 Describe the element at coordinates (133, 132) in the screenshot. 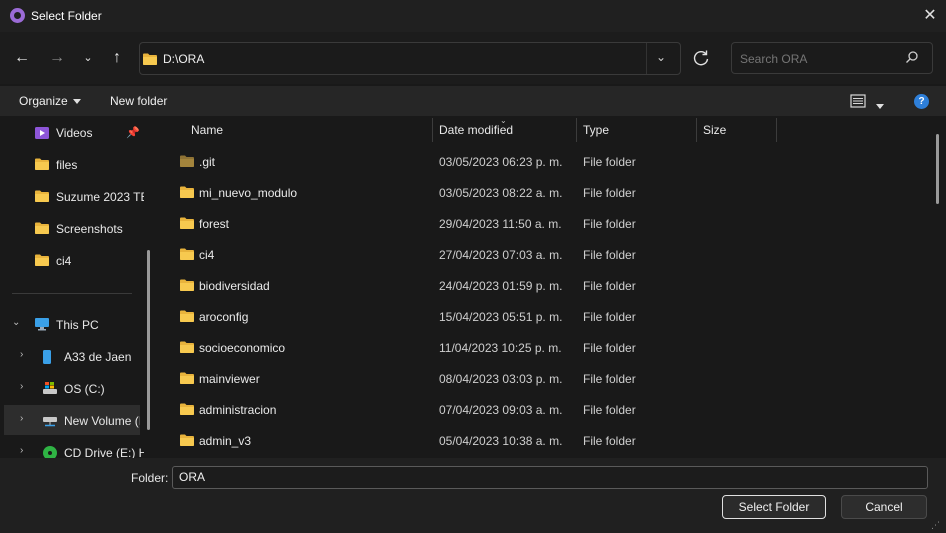

I see `pin-icon: 📌` at that location.